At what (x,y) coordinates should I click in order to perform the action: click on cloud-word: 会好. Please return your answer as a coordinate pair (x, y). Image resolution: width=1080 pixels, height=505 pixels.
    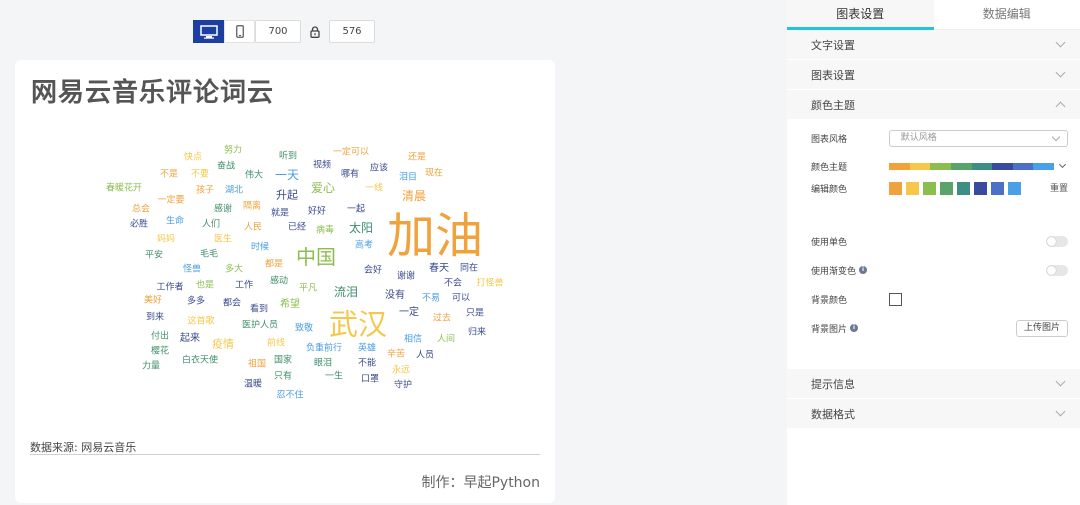
    Looking at the image, I should click on (373, 270).